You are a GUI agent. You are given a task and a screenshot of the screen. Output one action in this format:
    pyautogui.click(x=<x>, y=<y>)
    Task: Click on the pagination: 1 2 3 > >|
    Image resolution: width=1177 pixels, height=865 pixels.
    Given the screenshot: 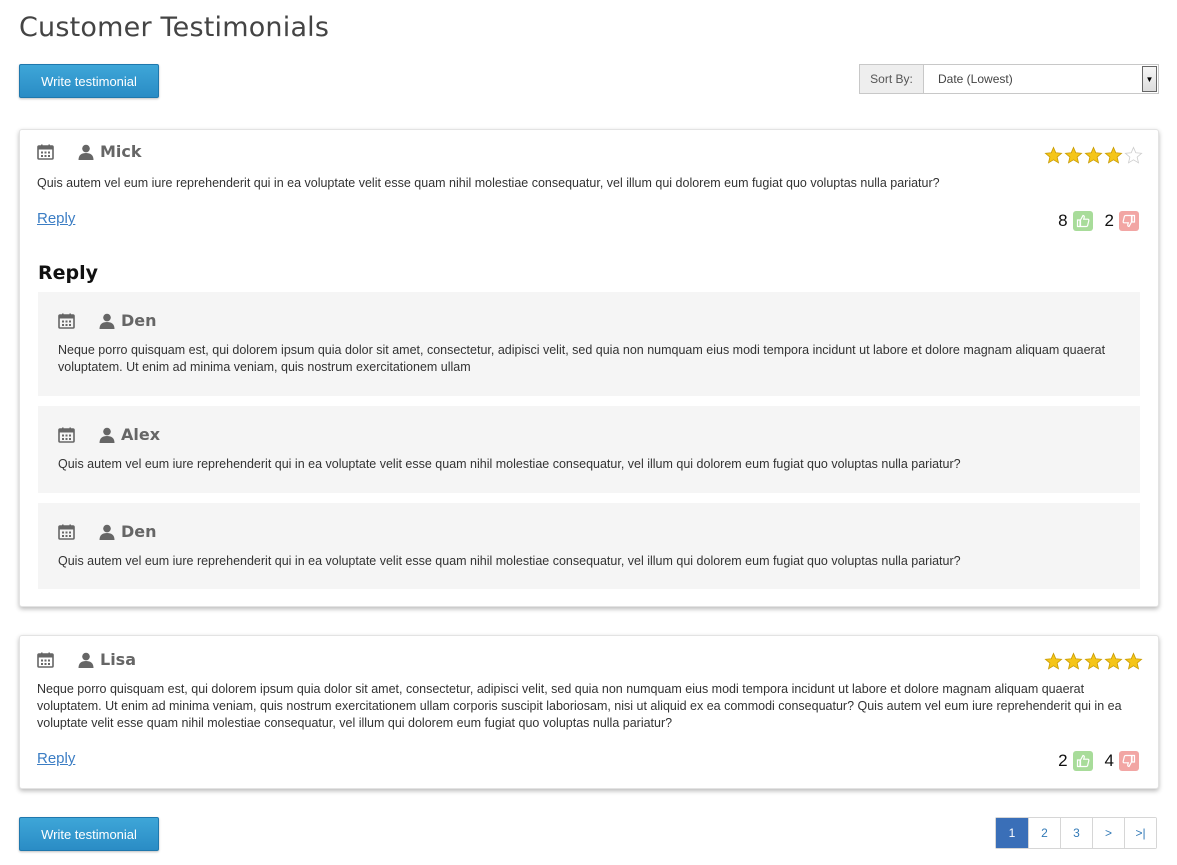 What is the action you would take?
    pyautogui.click(x=1076, y=833)
    